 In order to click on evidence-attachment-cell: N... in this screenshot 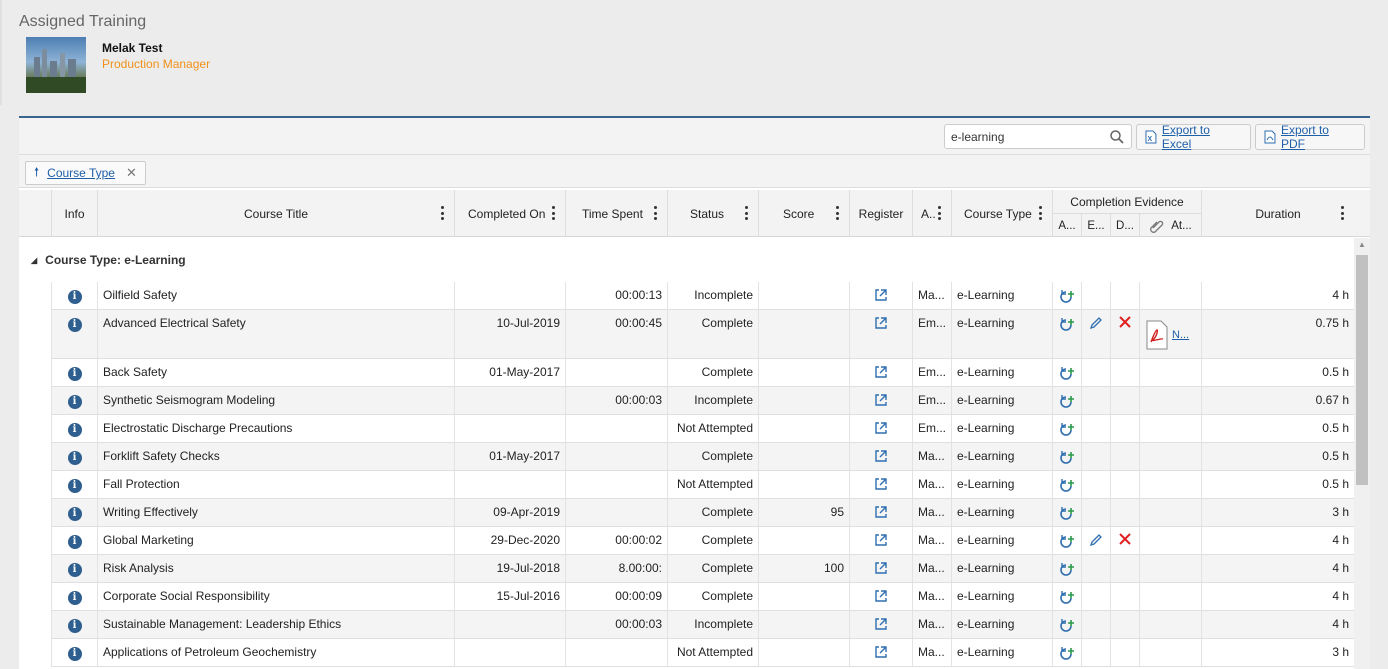, I will do `click(1170, 334)`.